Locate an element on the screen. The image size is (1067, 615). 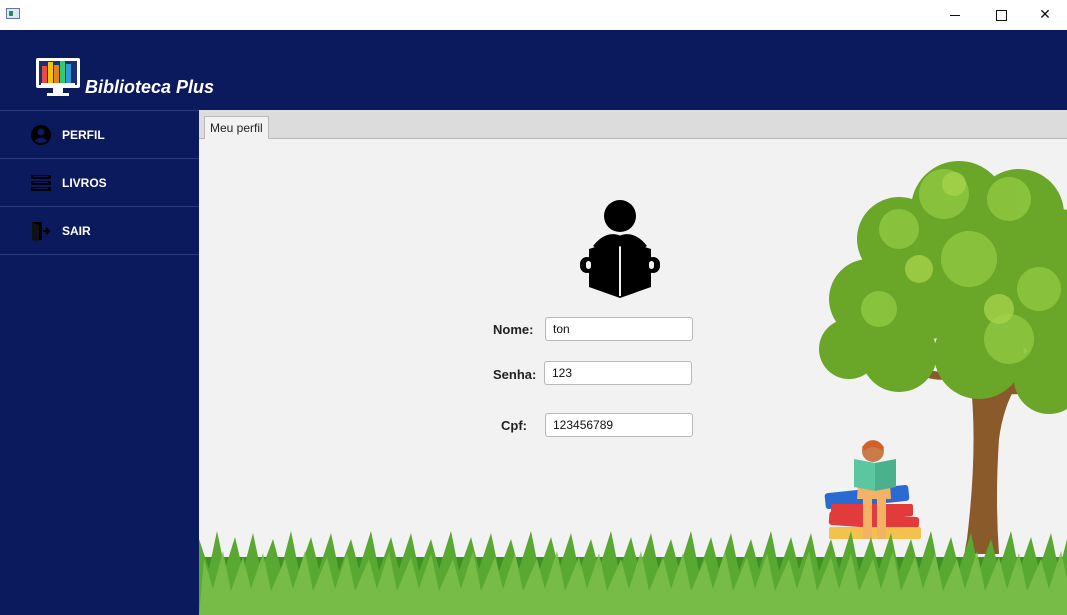
sidebar-item-perfil: PERFIL is located at coordinates (99, 134).